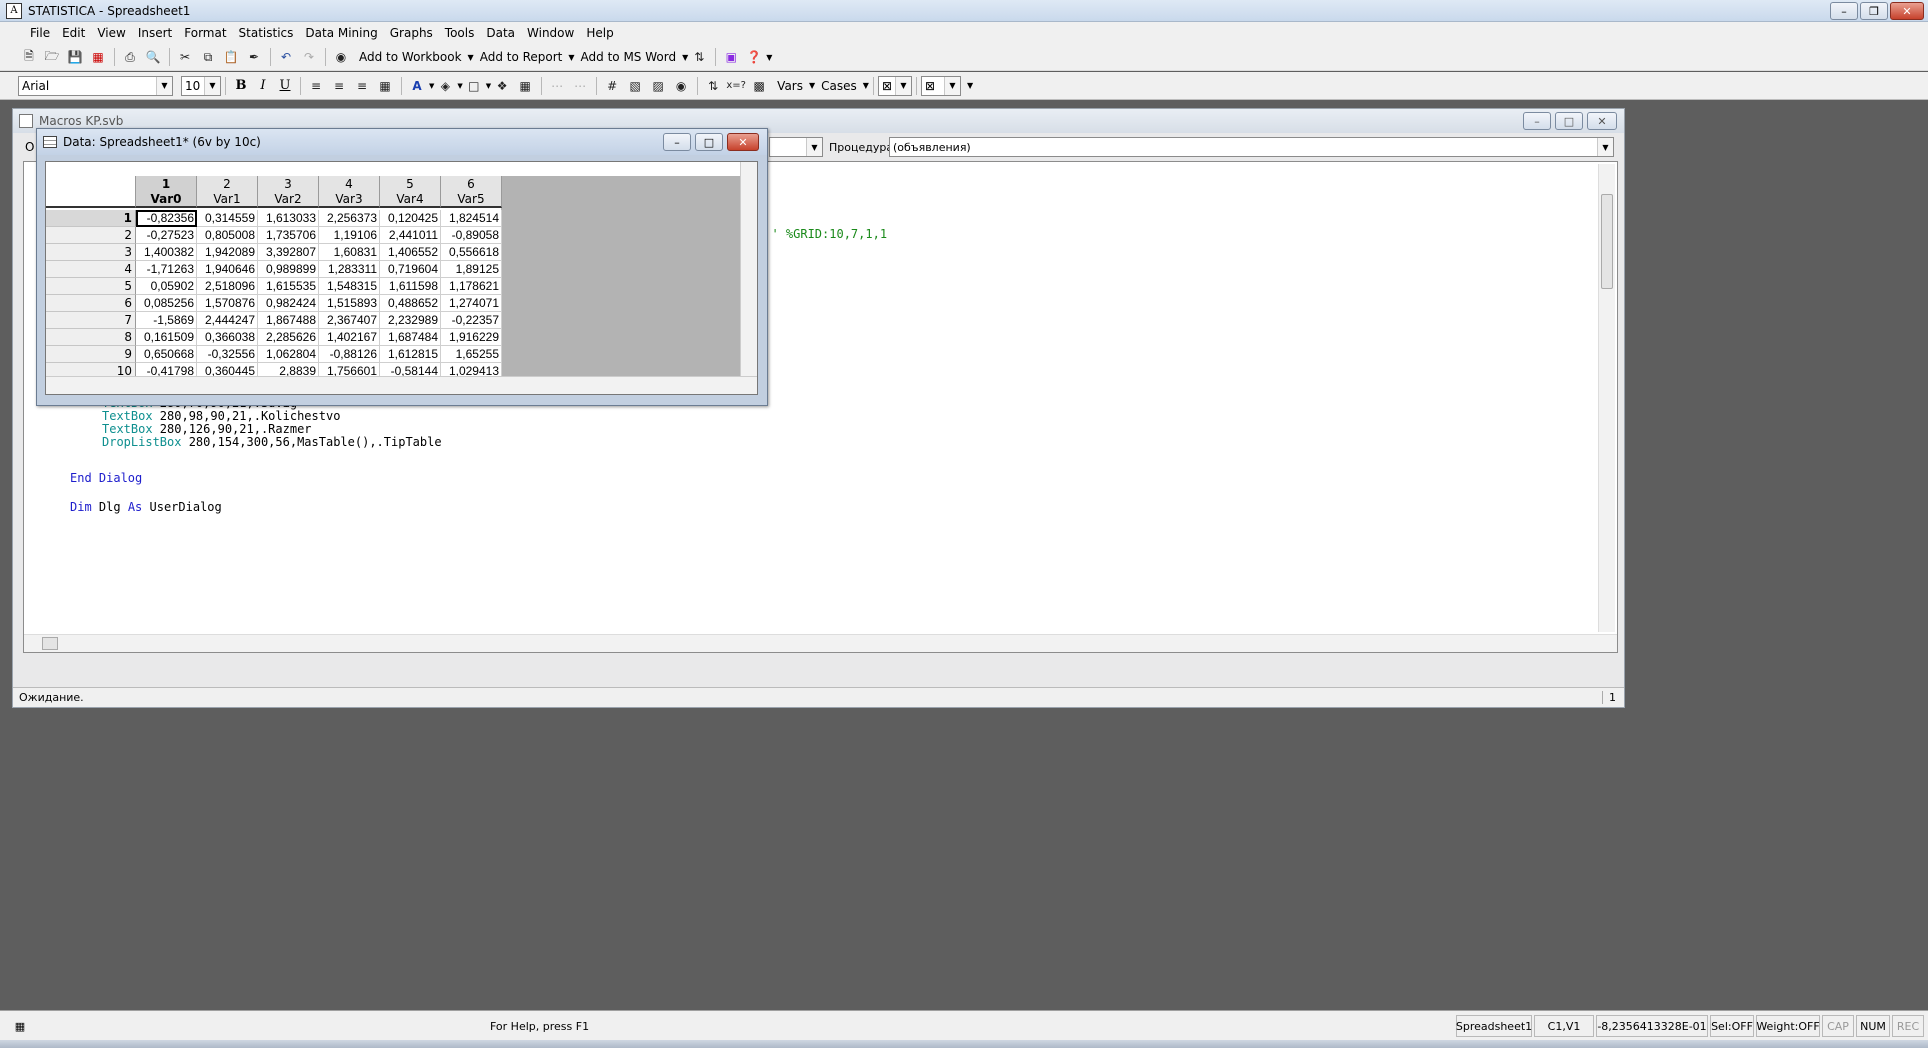 This screenshot has height=1048, width=1928. Describe the element at coordinates (349, 320) in the screenshot. I see `grid-cell: 2,367407` at that location.